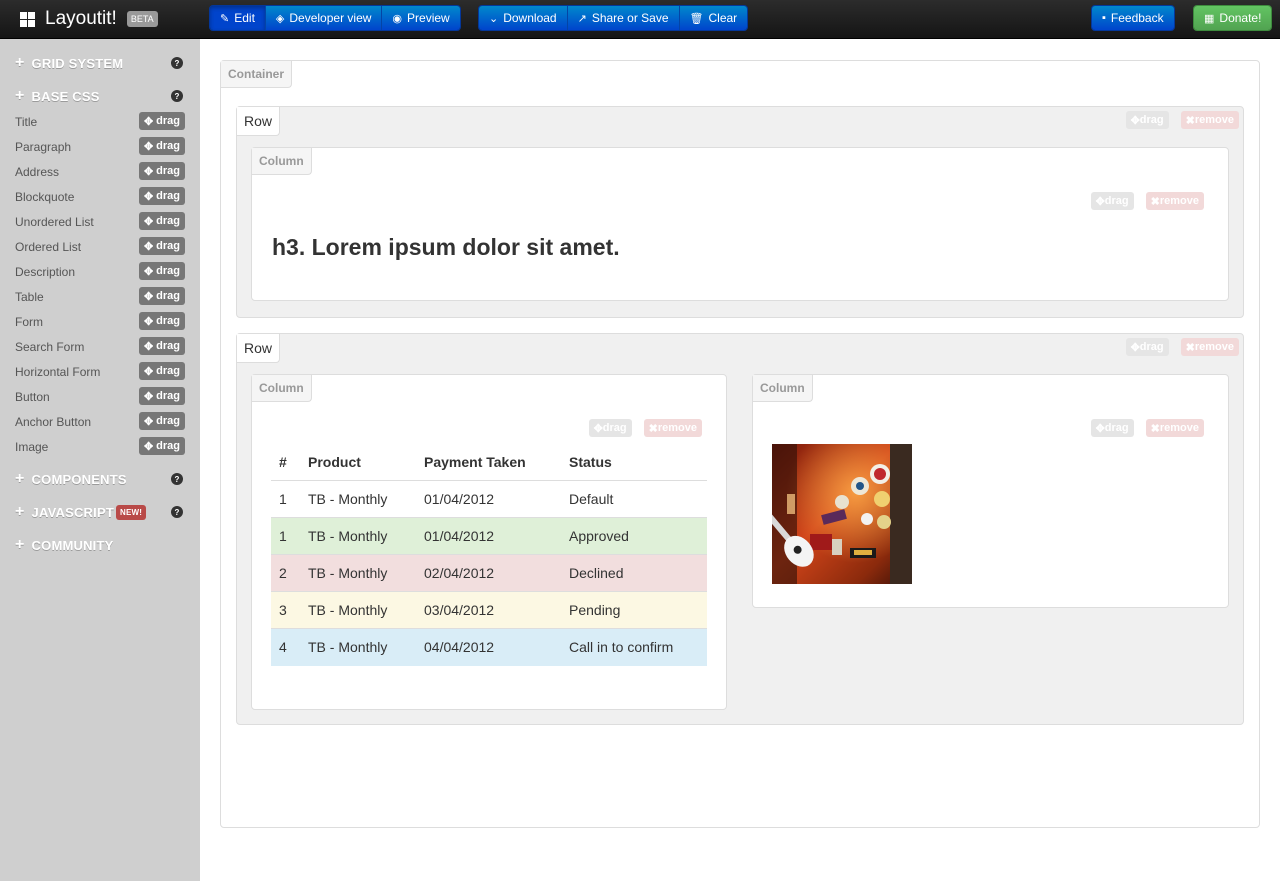 The height and width of the screenshot is (881, 1280). I want to click on component-item: Table ✥ drag, so click(100, 297).